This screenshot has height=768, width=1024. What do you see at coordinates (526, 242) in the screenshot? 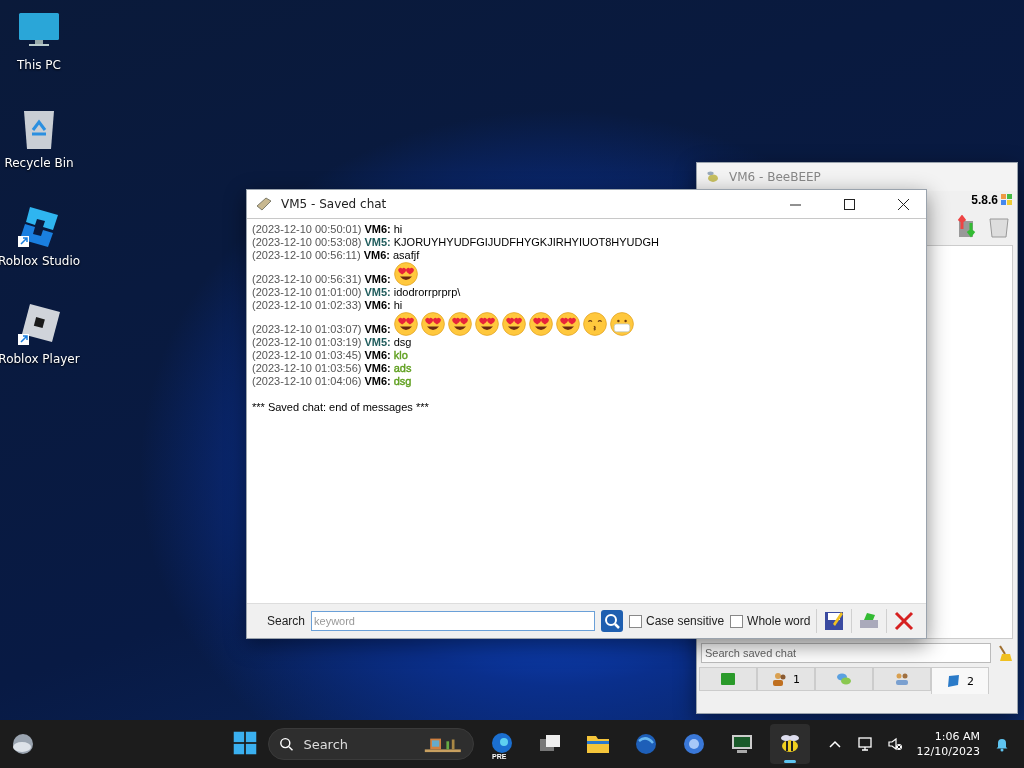
I see `message-text: KJORUYHYUDFGIJUDFHYGKJIRHYIUOT8HYUDGH` at bounding box center [526, 242].